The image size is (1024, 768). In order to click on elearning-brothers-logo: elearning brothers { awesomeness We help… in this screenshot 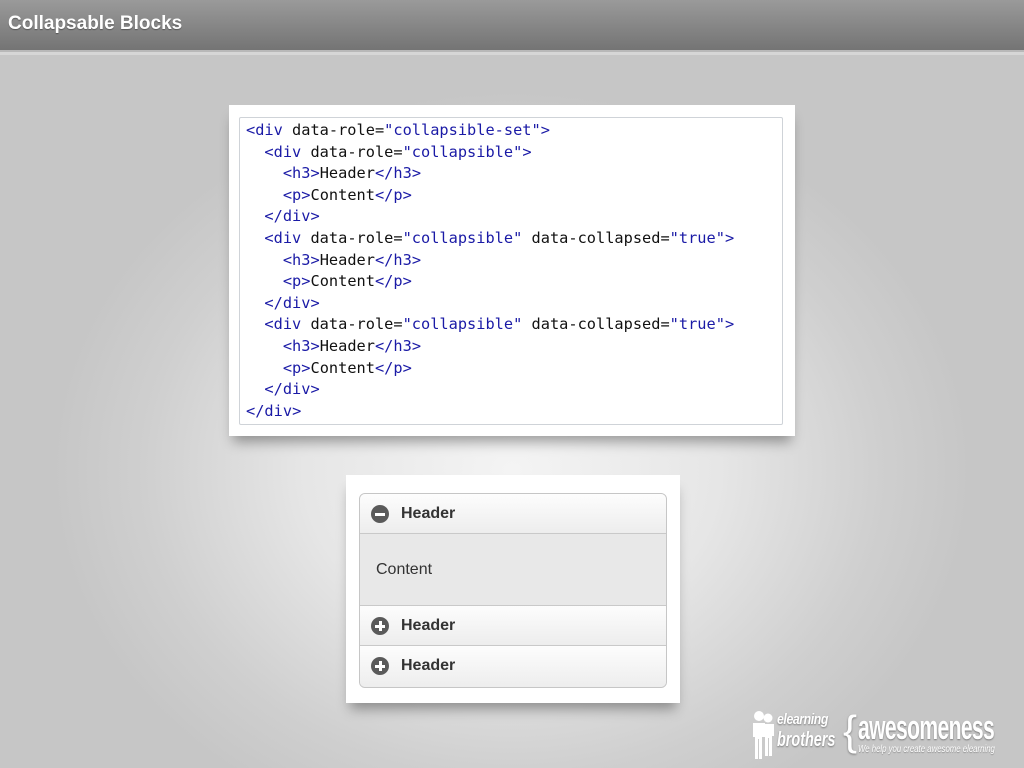, I will do `click(882, 736)`.